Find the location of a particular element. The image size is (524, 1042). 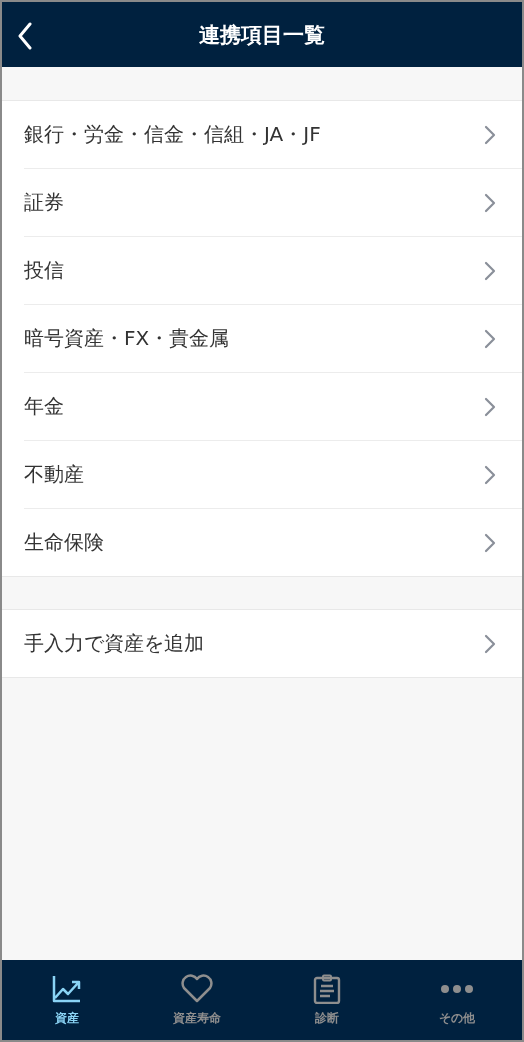

list-item: 証券 is located at coordinates (273, 203).